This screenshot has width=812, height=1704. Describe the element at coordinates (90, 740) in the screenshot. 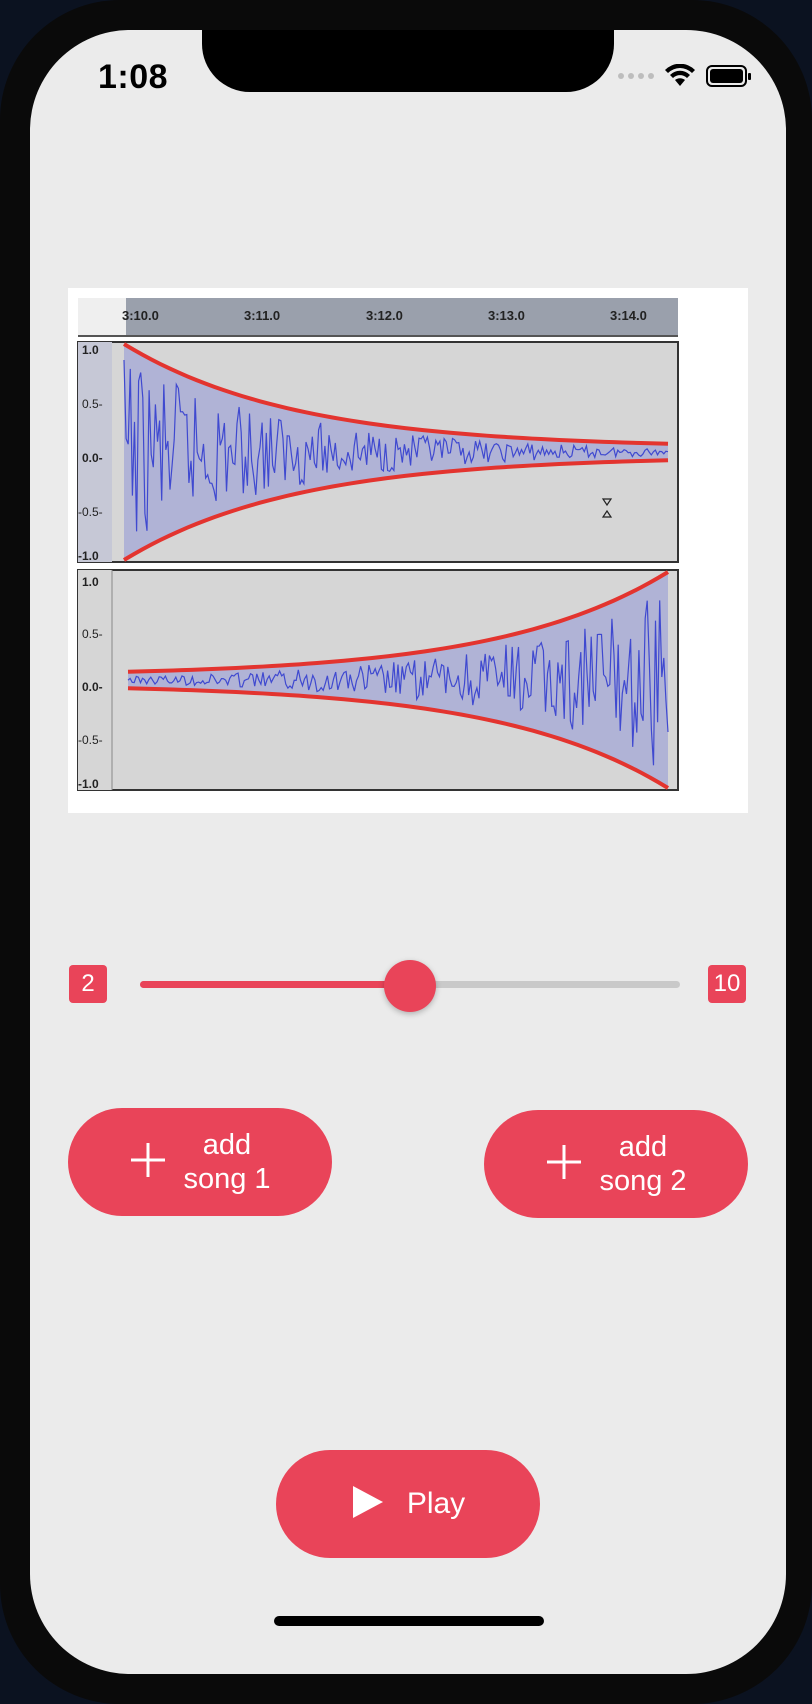

I see `track2-axis-label-3: -0.5-` at that location.